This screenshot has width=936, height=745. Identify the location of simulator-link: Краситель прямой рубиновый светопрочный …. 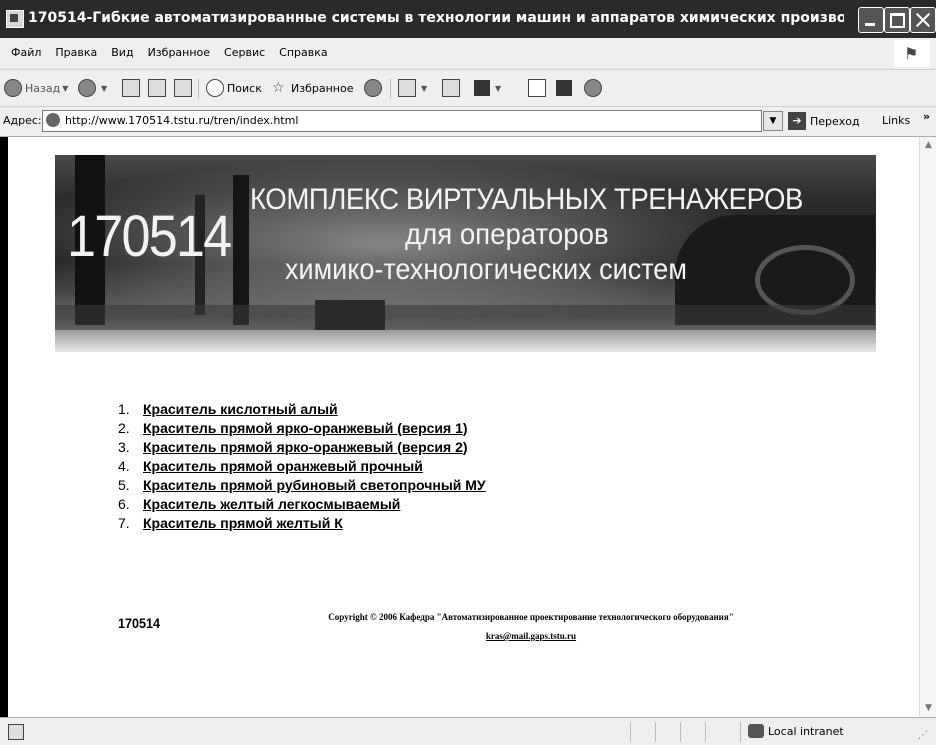
(314, 485).